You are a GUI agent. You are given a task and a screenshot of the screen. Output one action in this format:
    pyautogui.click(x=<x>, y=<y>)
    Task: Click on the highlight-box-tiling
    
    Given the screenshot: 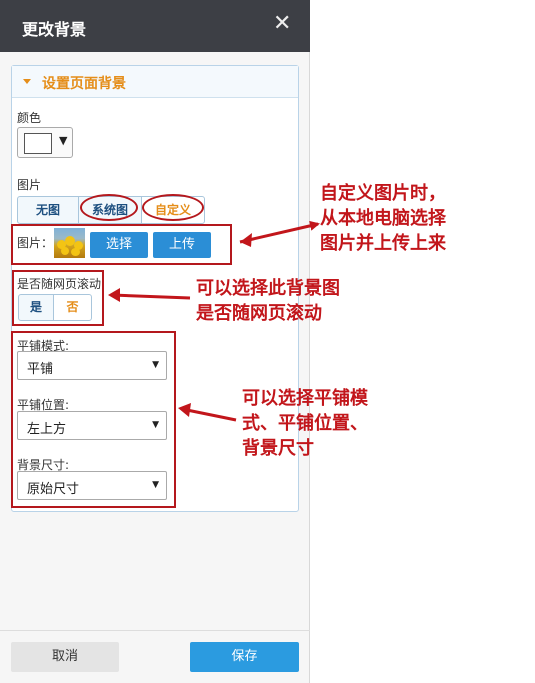 What is the action you would take?
    pyautogui.click(x=93, y=419)
    